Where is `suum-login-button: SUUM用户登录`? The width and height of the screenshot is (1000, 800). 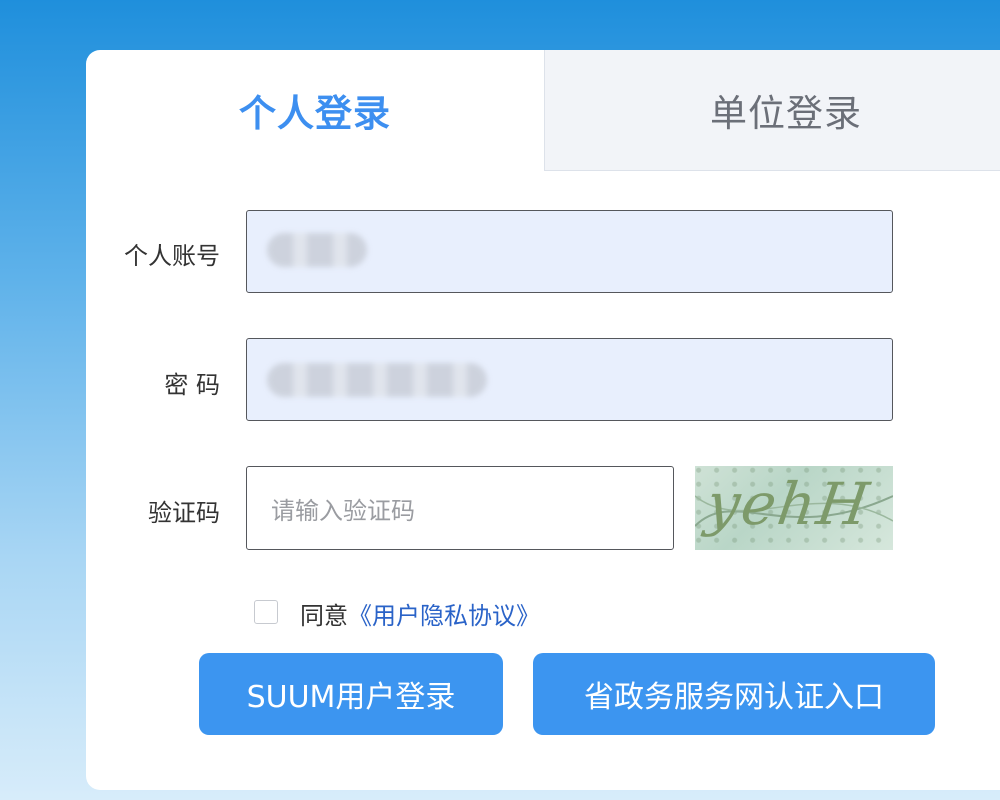
suum-login-button: SUUM用户登录 is located at coordinates (351, 694).